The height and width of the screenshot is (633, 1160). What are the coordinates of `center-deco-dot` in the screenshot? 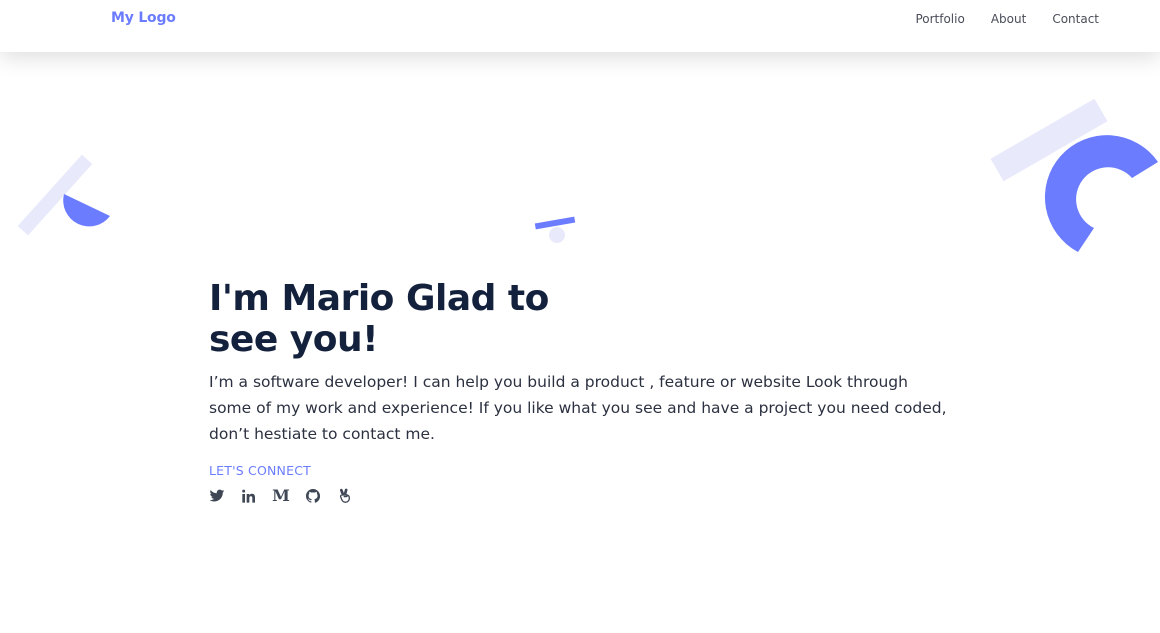 It's located at (557, 235).